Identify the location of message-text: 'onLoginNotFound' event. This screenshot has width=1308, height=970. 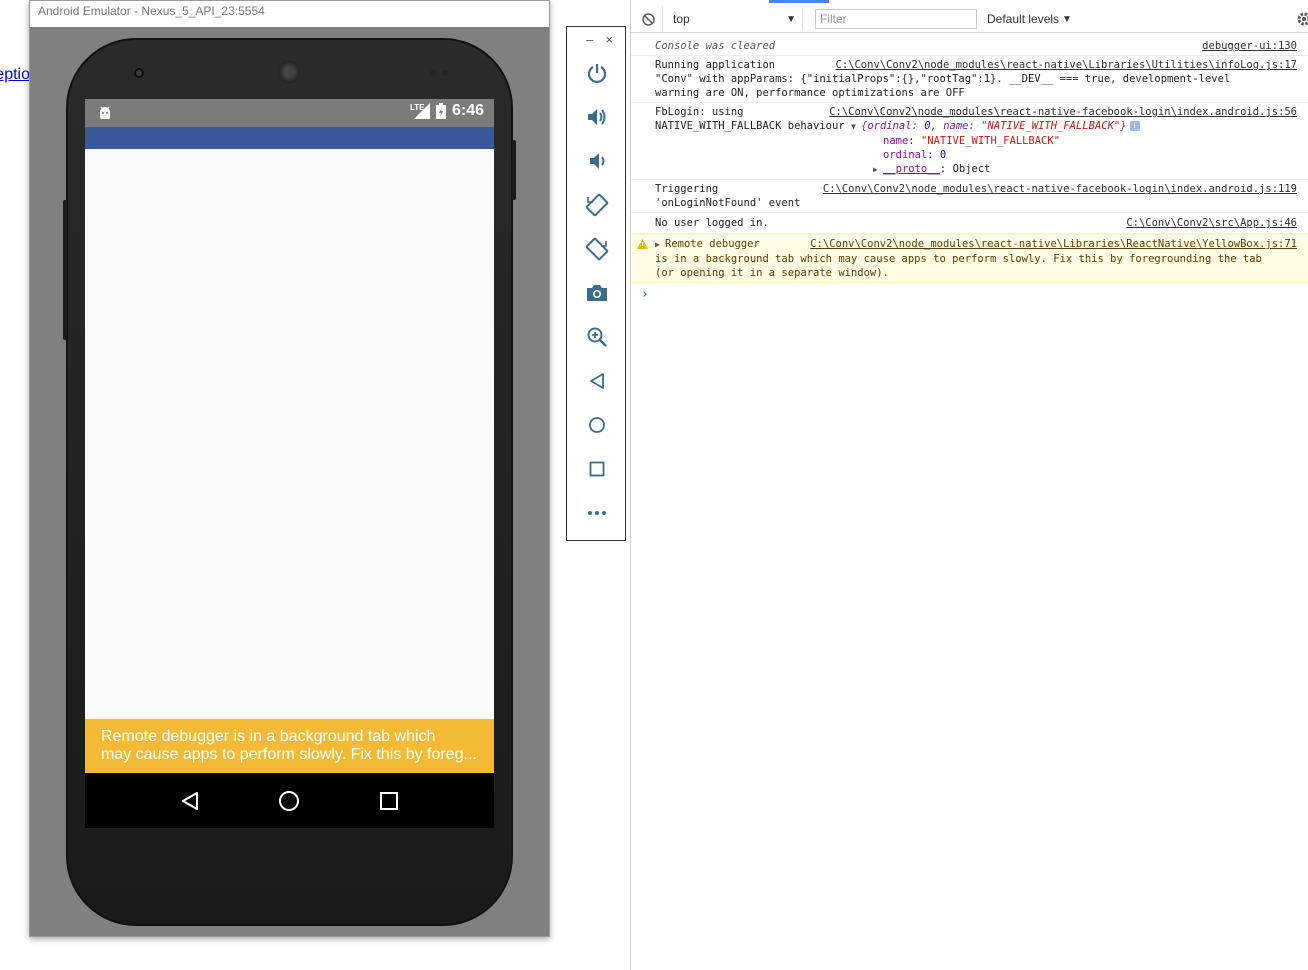
(728, 203).